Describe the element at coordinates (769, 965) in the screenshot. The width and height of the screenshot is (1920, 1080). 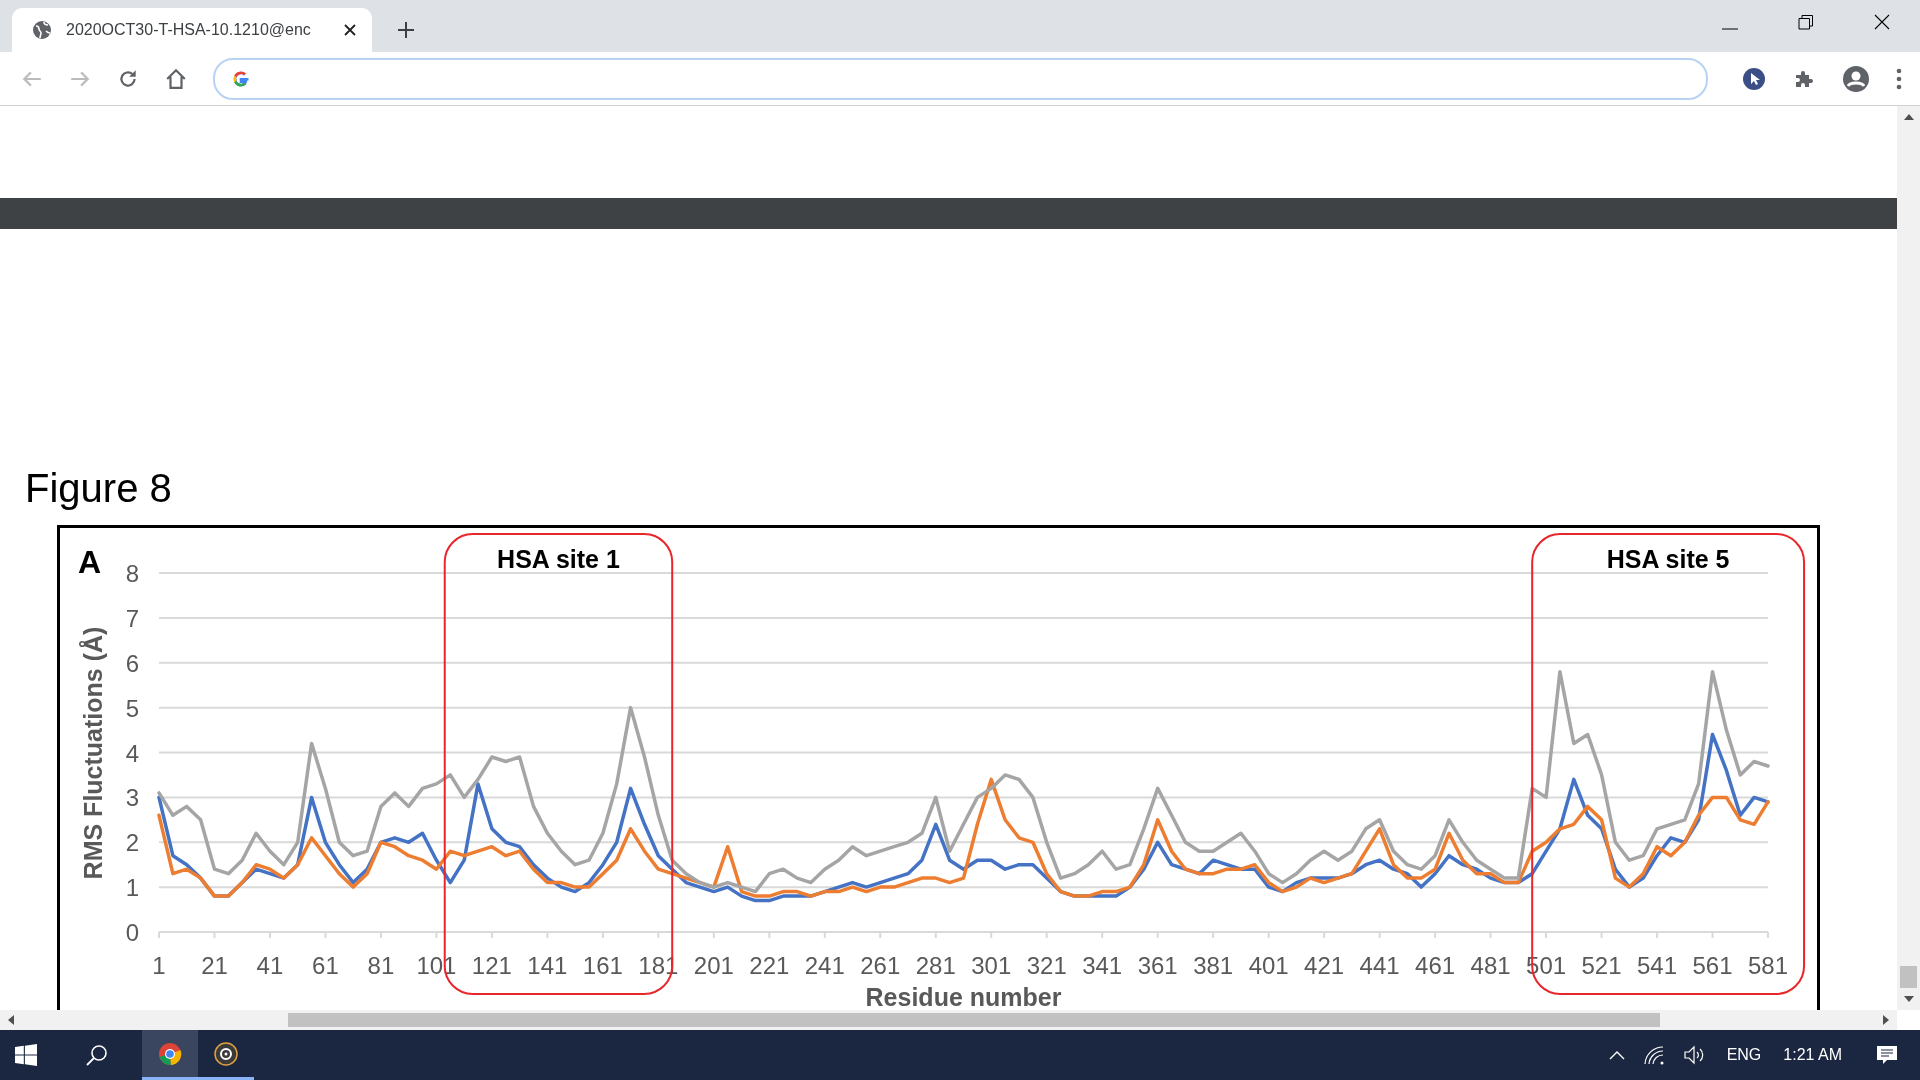
I see `x-tick-label: 221` at that location.